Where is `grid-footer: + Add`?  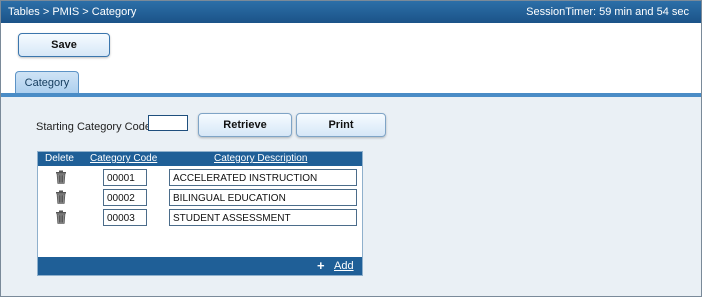
grid-footer: + Add is located at coordinates (200, 266).